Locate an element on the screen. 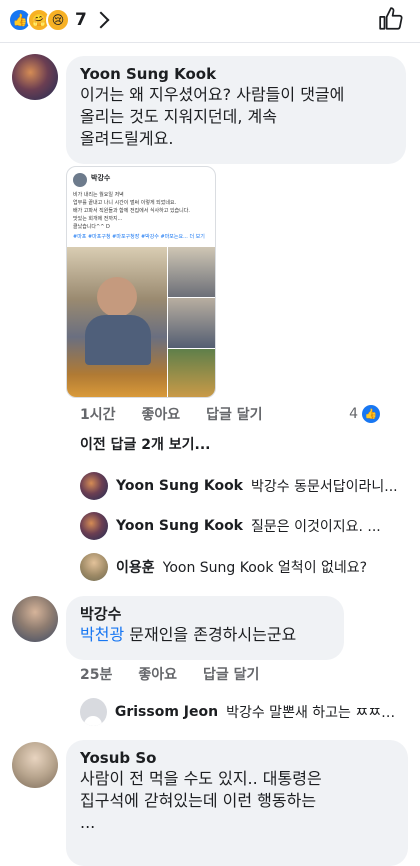 The width and height of the screenshot is (420, 866). comment-text-line: 이거는 왜 지우셨어요? 사람들이 댓글에 is located at coordinates (212, 94).